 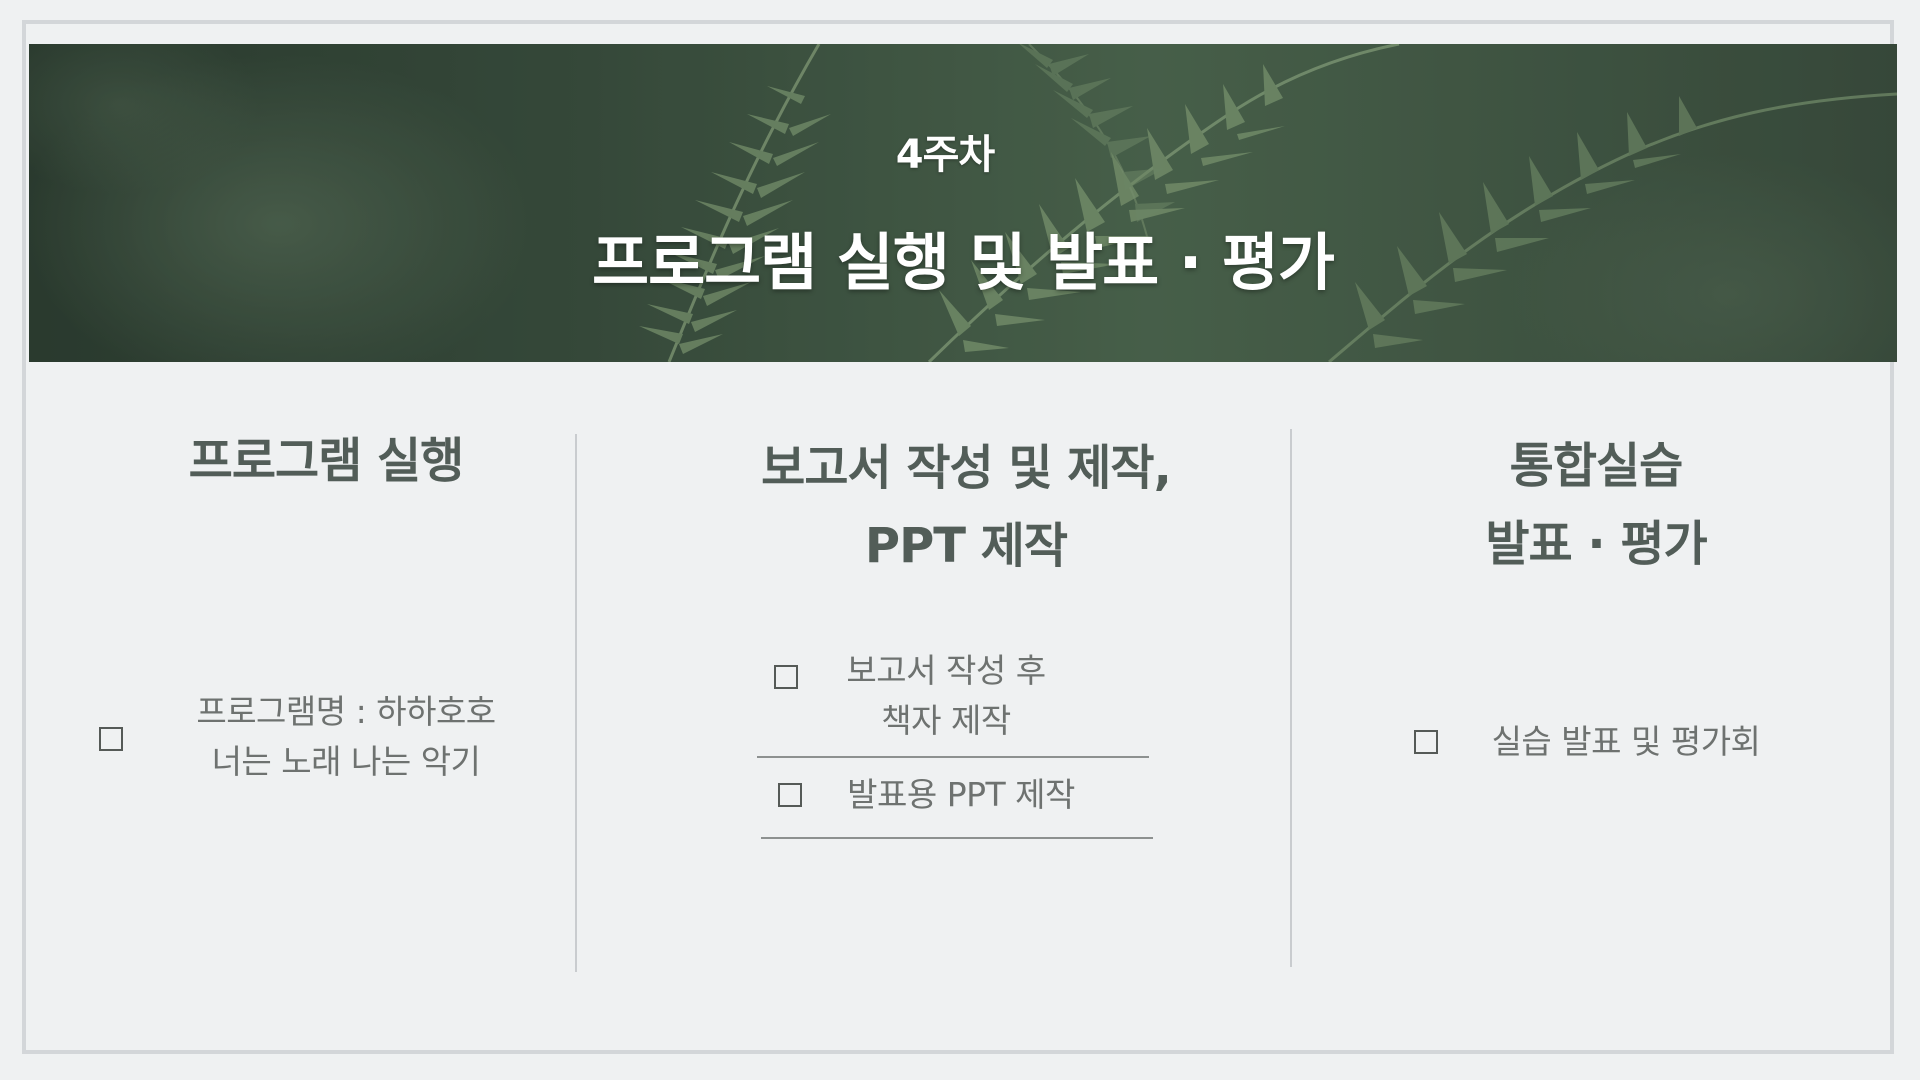 What do you see at coordinates (963, 262) in the screenshot?
I see `banner-title: 프로그램 실행 및 발표 · 평가` at bounding box center [963, 262].